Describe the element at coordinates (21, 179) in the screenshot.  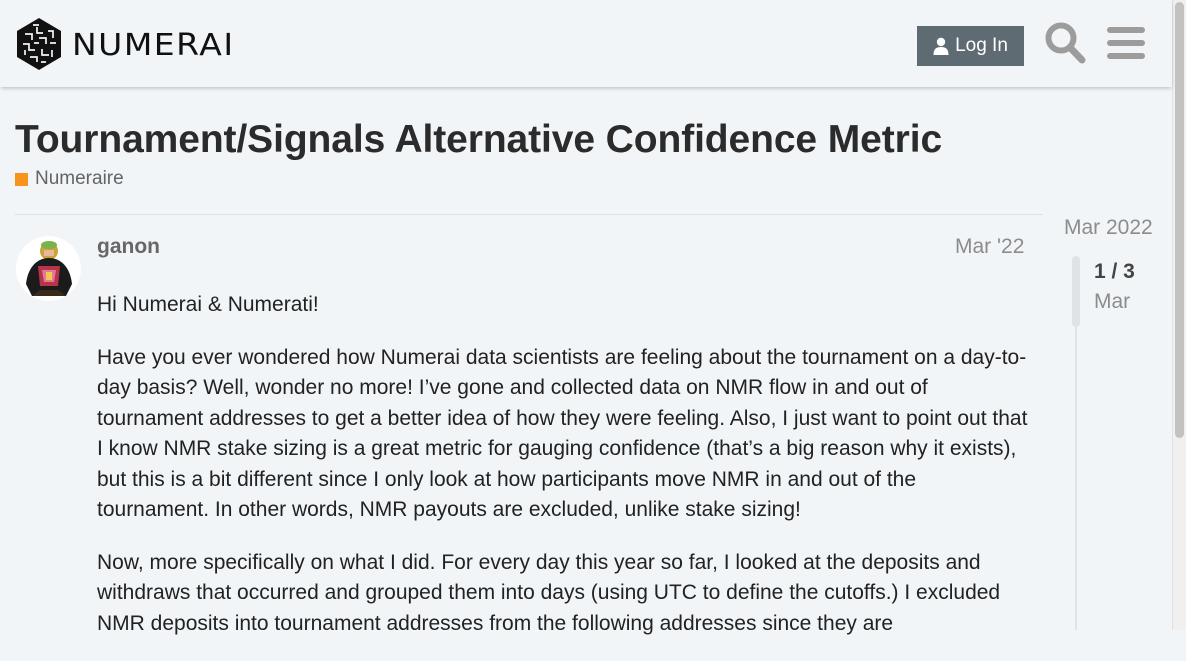
I see `category-badge` at that location.